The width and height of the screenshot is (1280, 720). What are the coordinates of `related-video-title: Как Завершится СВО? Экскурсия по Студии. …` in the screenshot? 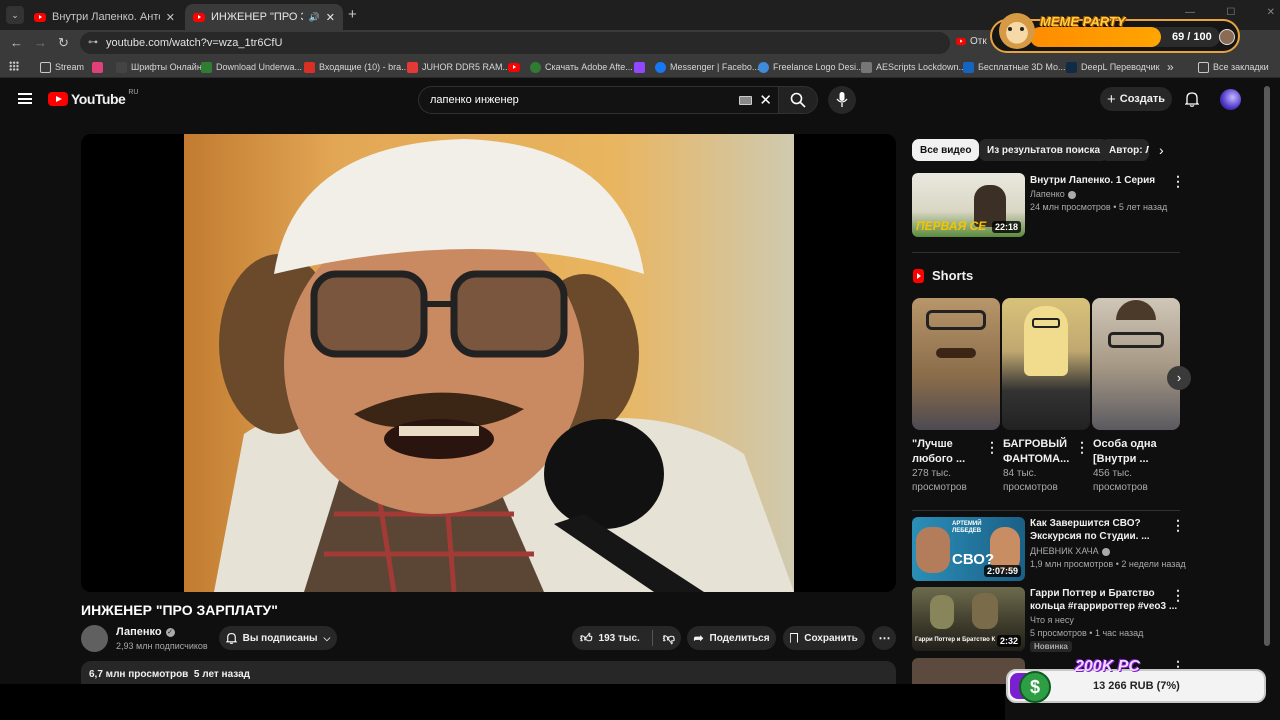 It's located at (1090, 530).